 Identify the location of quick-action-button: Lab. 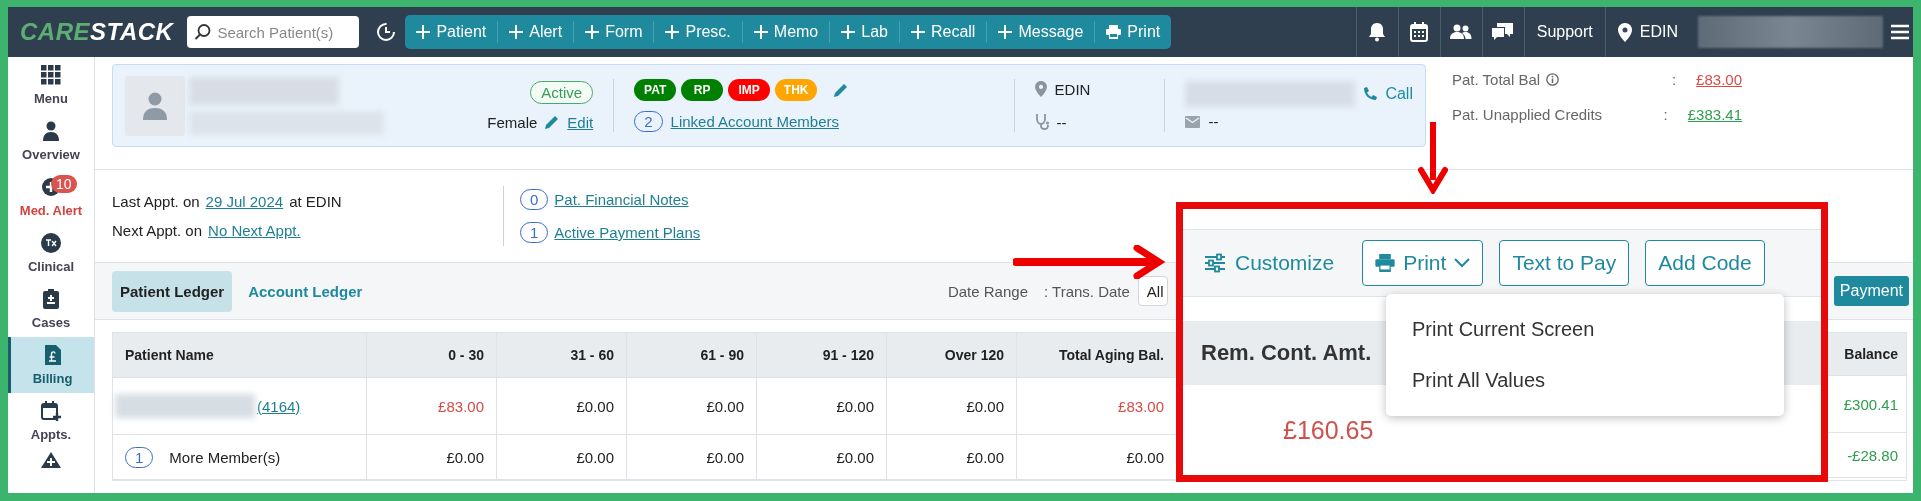
(864, 32).